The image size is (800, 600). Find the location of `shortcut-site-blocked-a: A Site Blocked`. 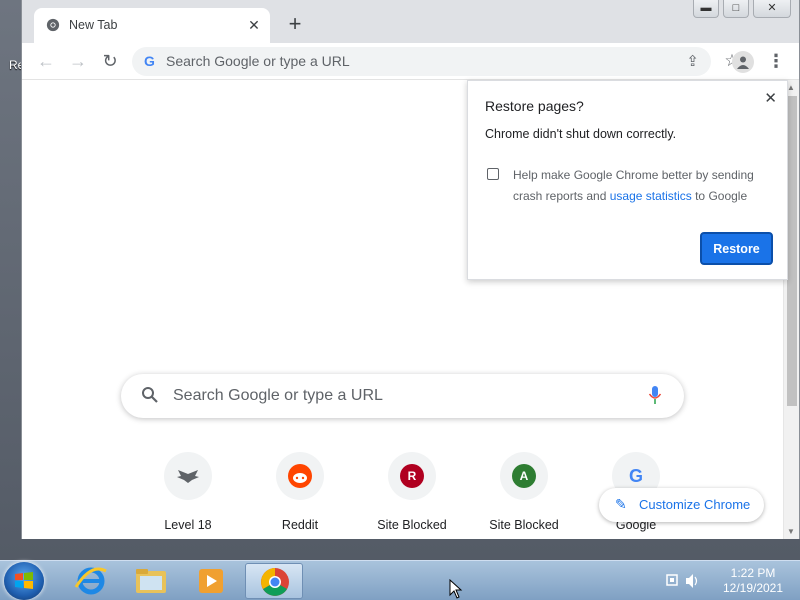

shortcut-site-blocked-a: A Site Blocked is located at coordinates (524, 492).